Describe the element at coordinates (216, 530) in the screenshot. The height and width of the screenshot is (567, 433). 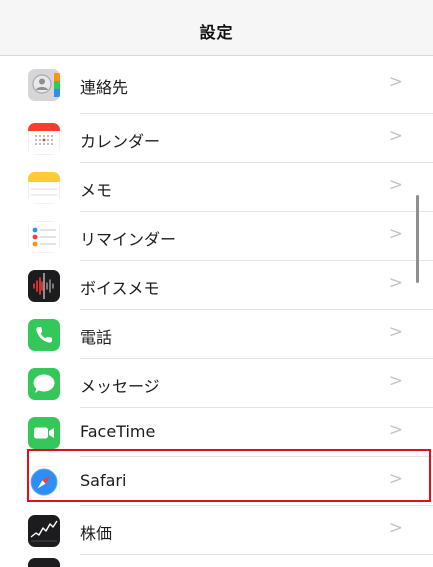
I see `settings-item-stocks: 株価 >` at that location.